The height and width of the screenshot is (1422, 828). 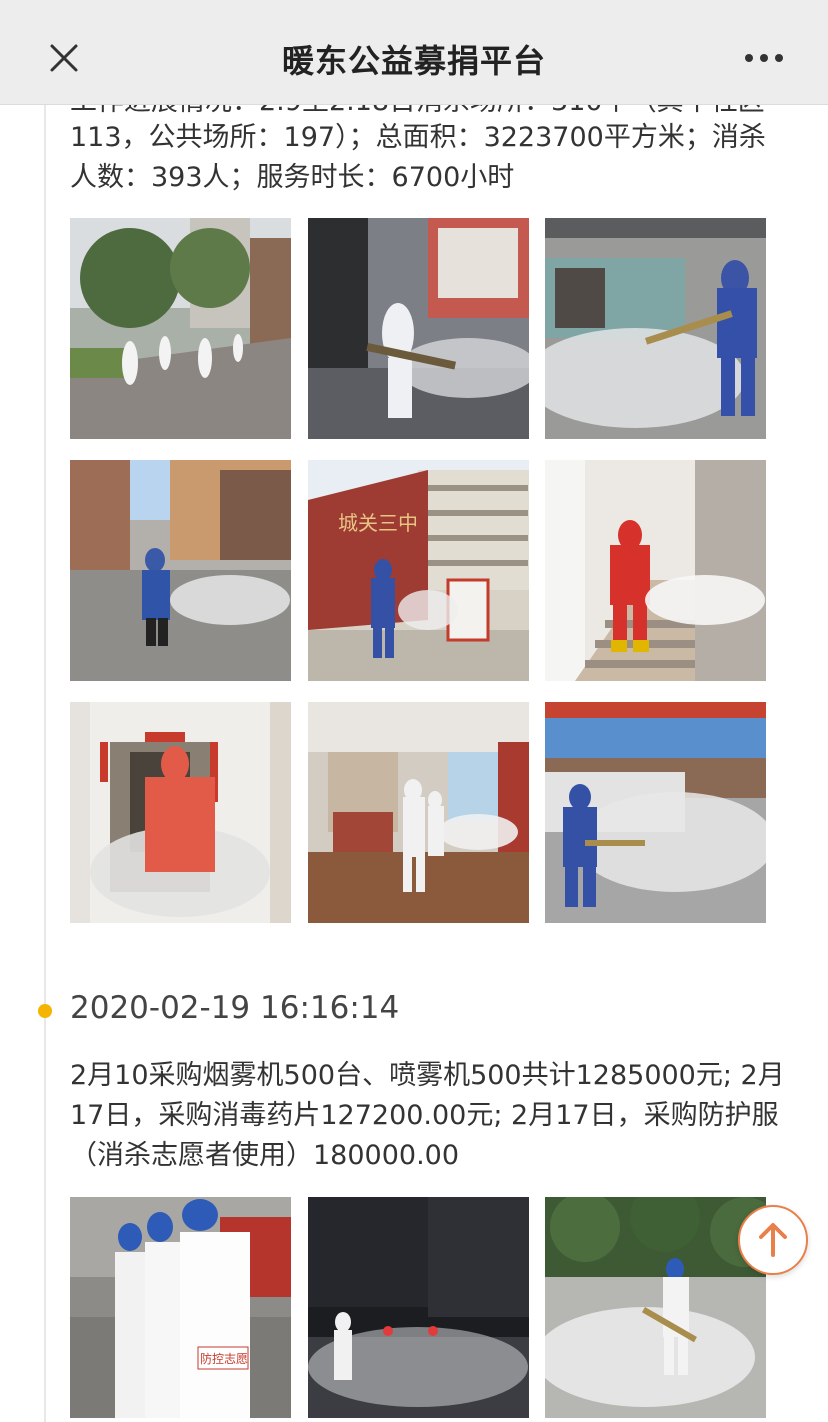 What do you see at coordinates (765, 58) in the screenshot?
I see `more-dots-icon` at bounding box center [765, 58].